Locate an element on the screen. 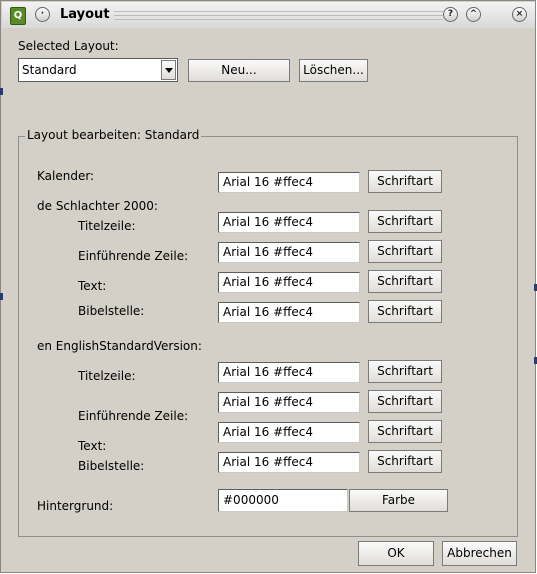  calendar-label: Kalender: is located at coordinates (66, 176).